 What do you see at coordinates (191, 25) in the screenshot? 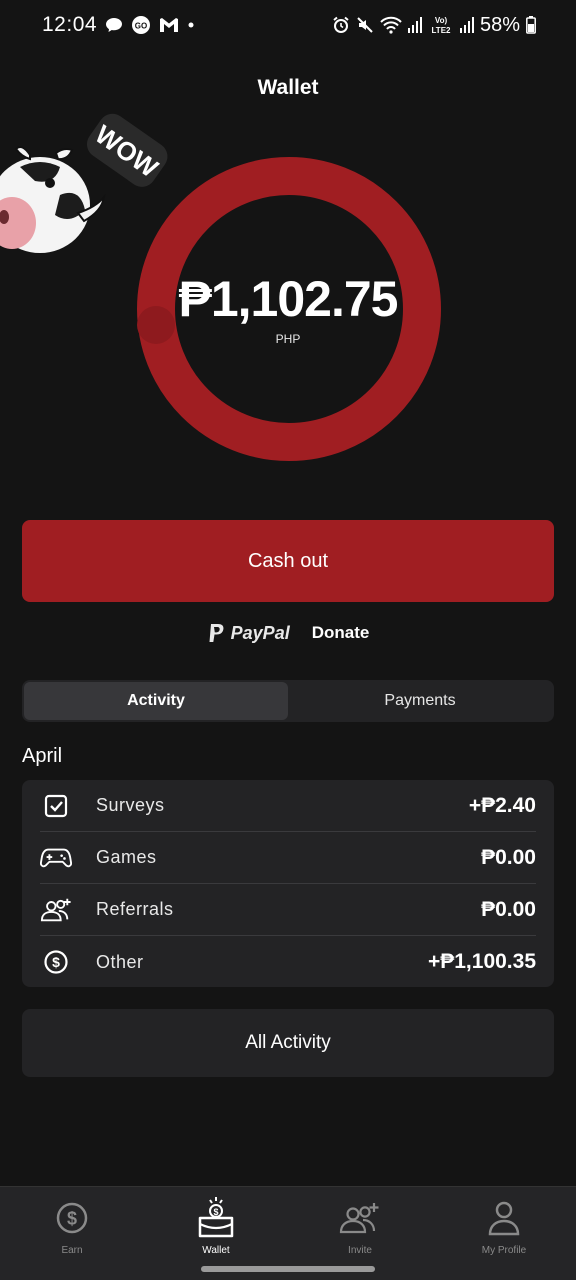
I see `dot-icon` at bounding box center [191, 25].